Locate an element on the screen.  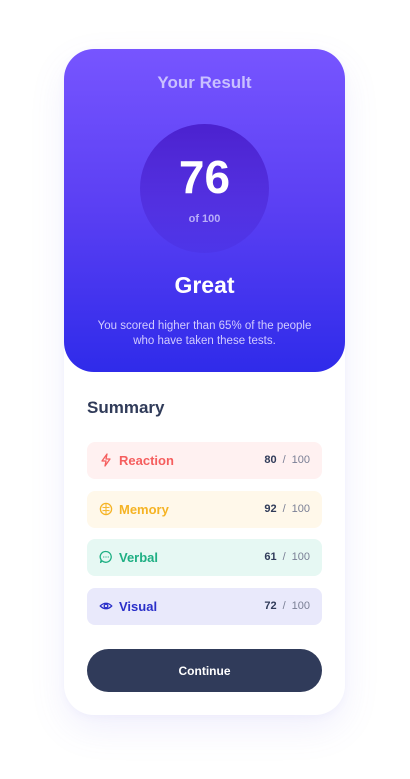
score-circle: 76 of 100 is located at coordinates (204, 188).